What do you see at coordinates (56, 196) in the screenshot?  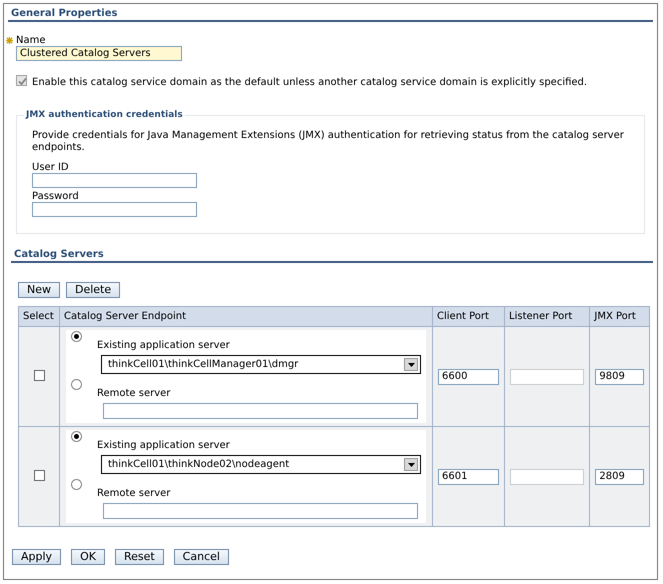 I see `field-label: Password` at bounding box center [56, 196].